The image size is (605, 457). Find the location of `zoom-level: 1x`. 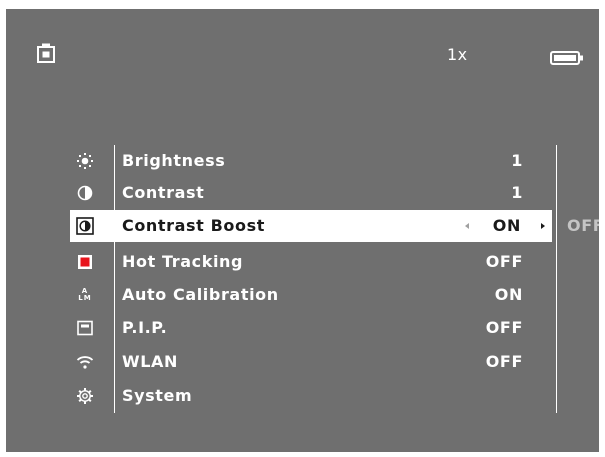

zoom-level: 1x is located at coordinates (457, 54).